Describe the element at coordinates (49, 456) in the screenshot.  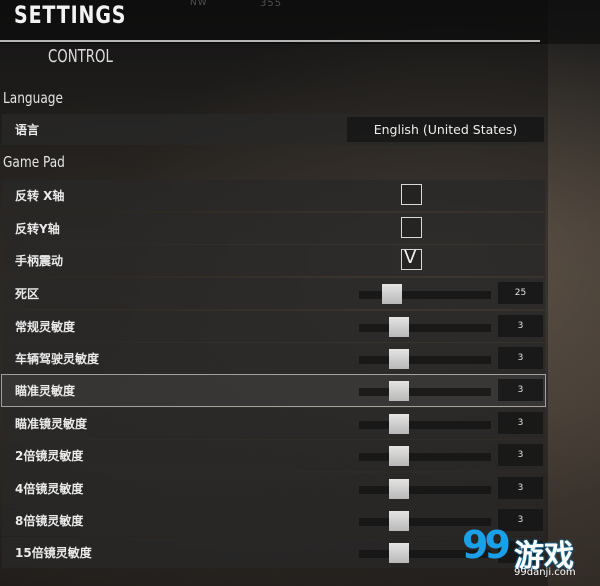
I see `slider-label: 2倍镜灵敏度` at that location.